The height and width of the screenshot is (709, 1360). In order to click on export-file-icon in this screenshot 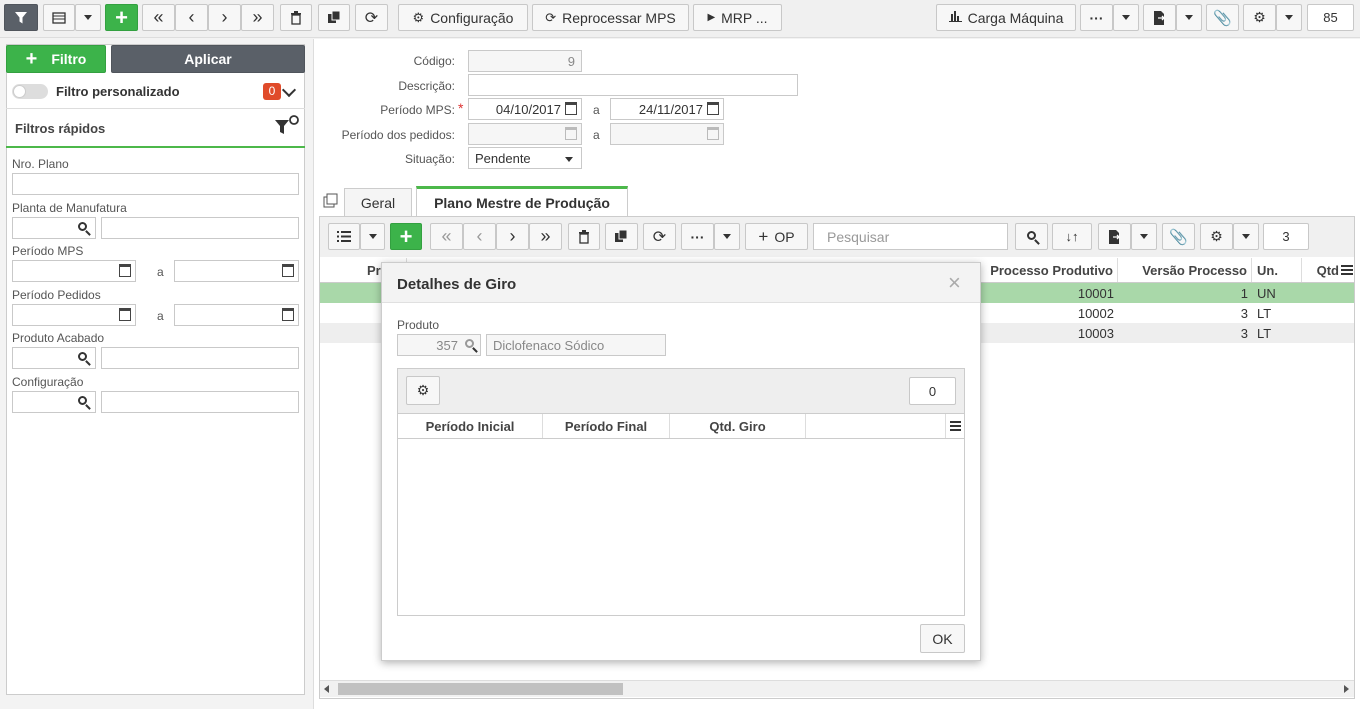, I will do `click(1160, 17)`.